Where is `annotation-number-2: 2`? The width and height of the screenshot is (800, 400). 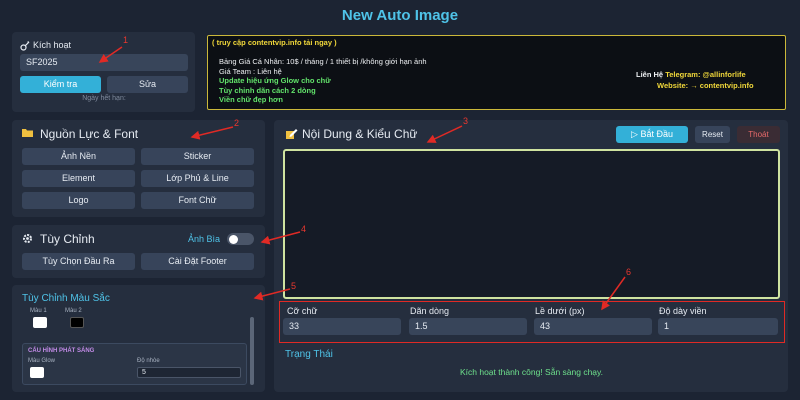
annotation-number-2: 2 is located at coordinates (237, 123).